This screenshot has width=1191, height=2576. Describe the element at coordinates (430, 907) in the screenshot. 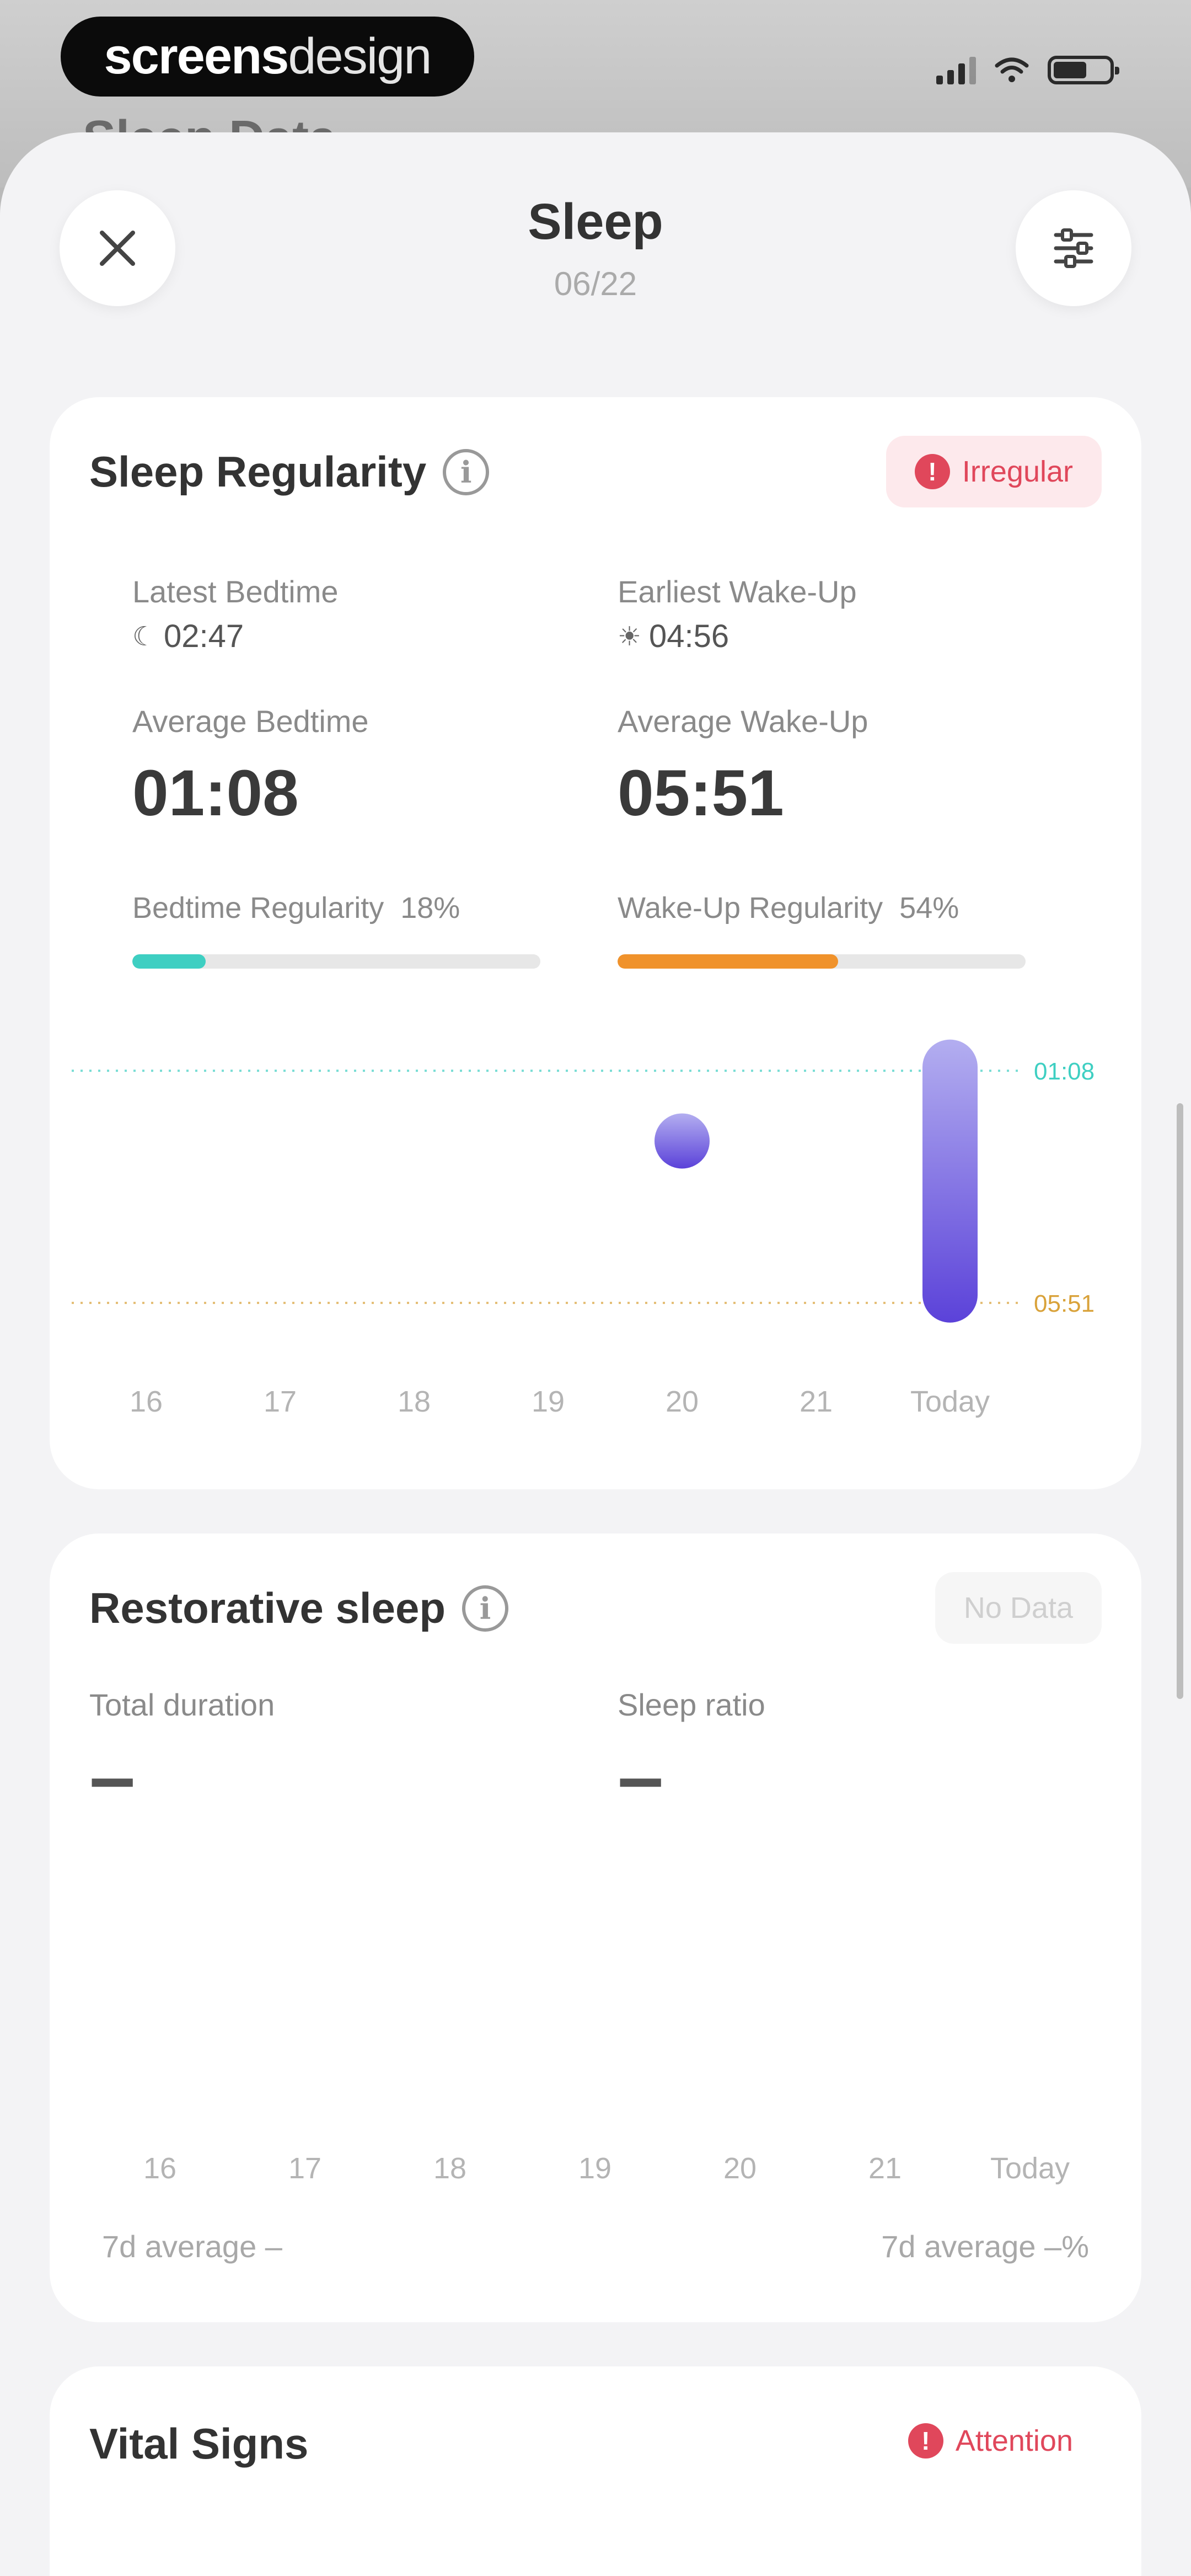

I see `bedtime-regularity-percent: 18%` at that location.